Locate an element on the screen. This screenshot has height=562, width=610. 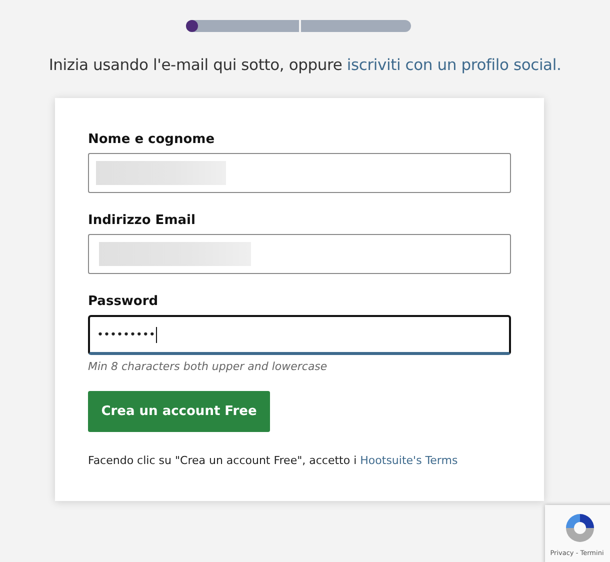
field-label: Password is located at coordinates (124, 301).